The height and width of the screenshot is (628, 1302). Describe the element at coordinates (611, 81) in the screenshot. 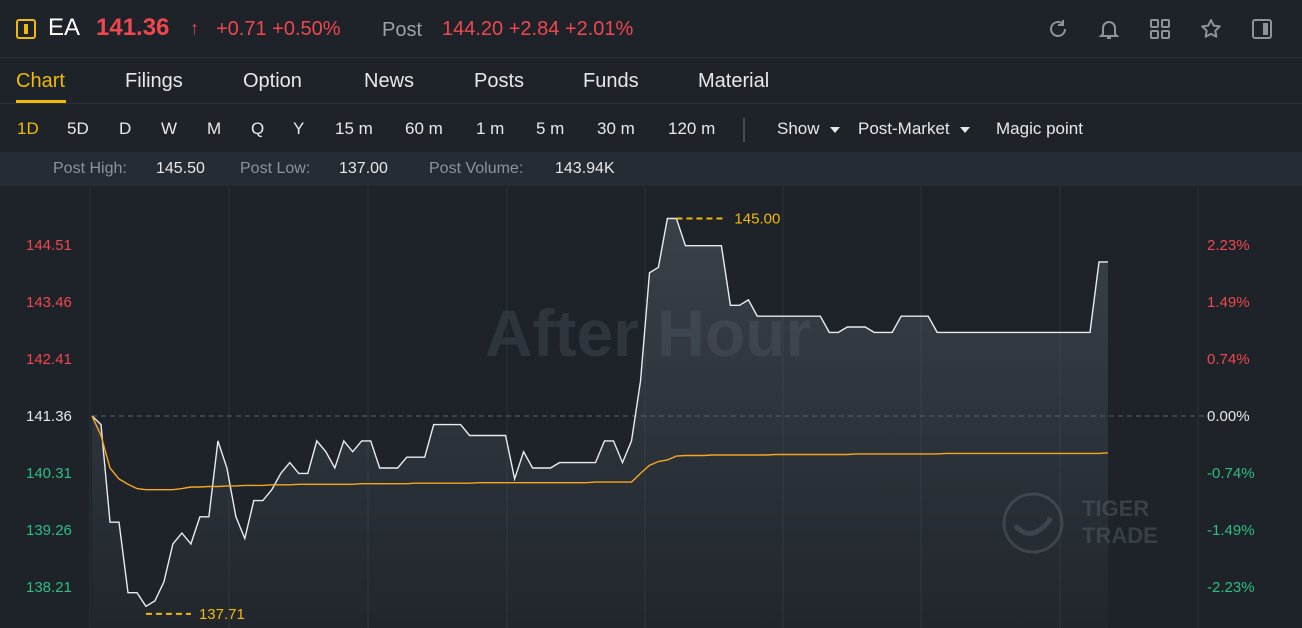

I see `tab-funds: Funds` at that location.